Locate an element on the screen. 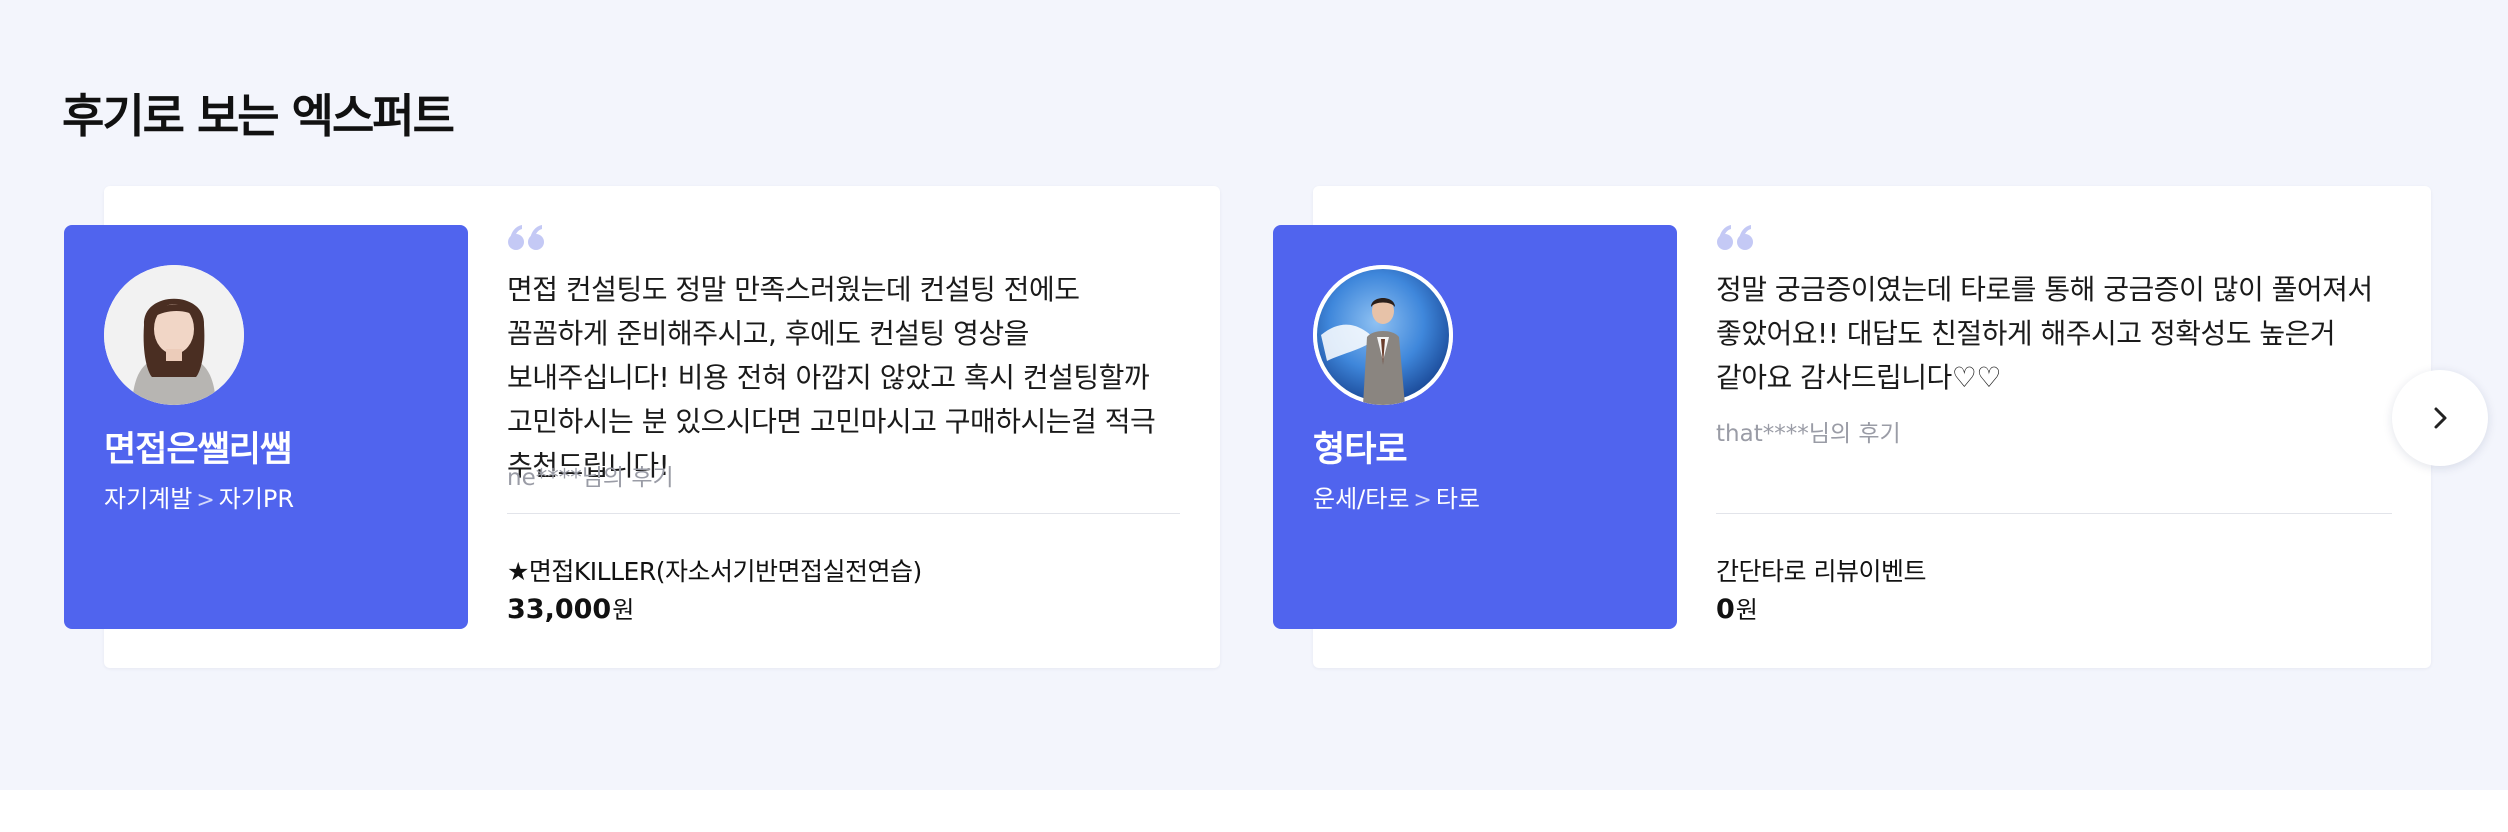  carousel-next-button is located at coordinates (2440, 418).